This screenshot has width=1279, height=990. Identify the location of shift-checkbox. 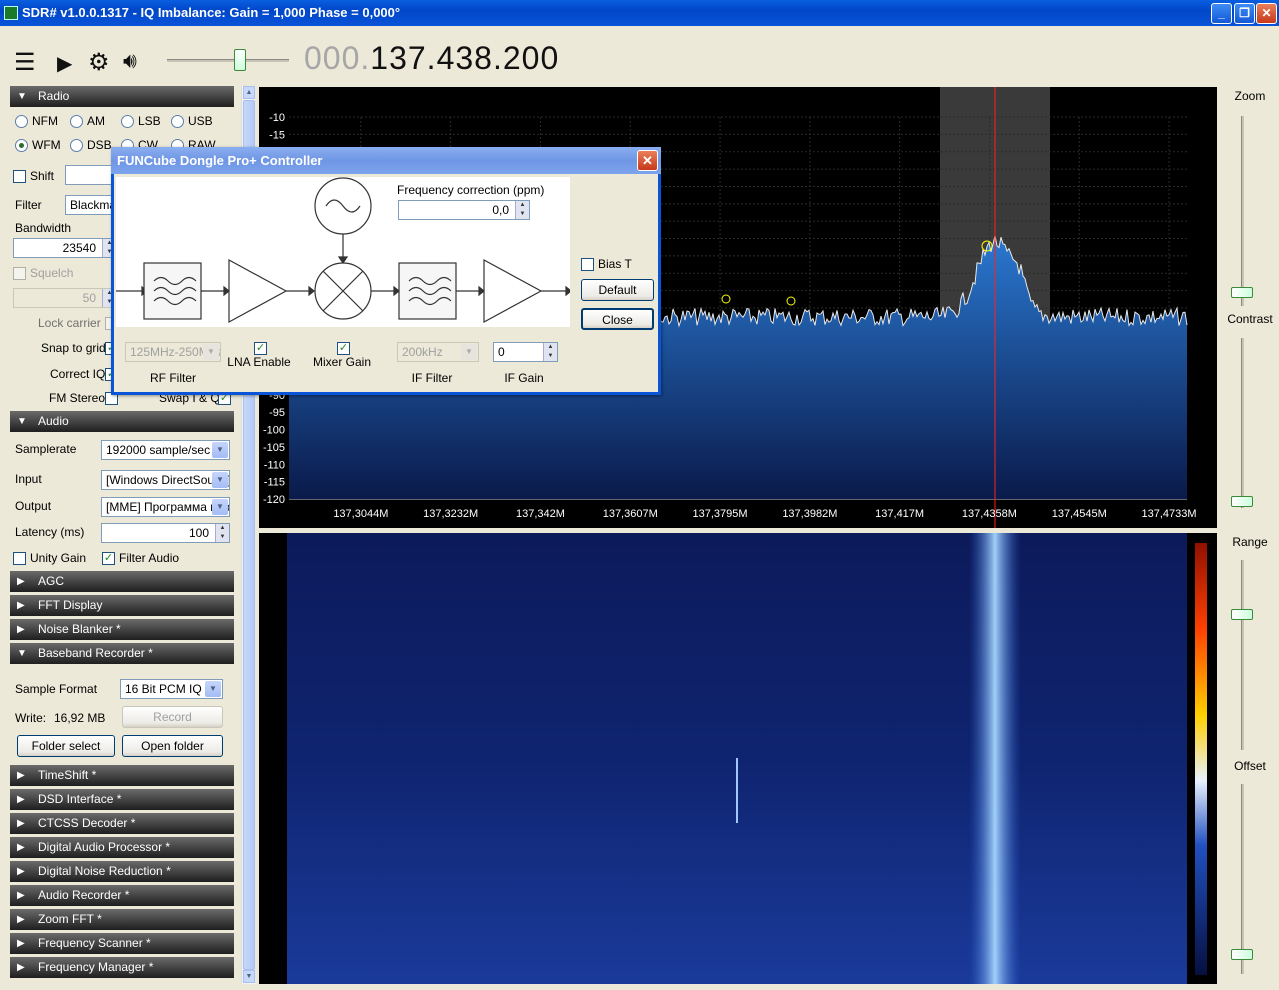
(19, 176).